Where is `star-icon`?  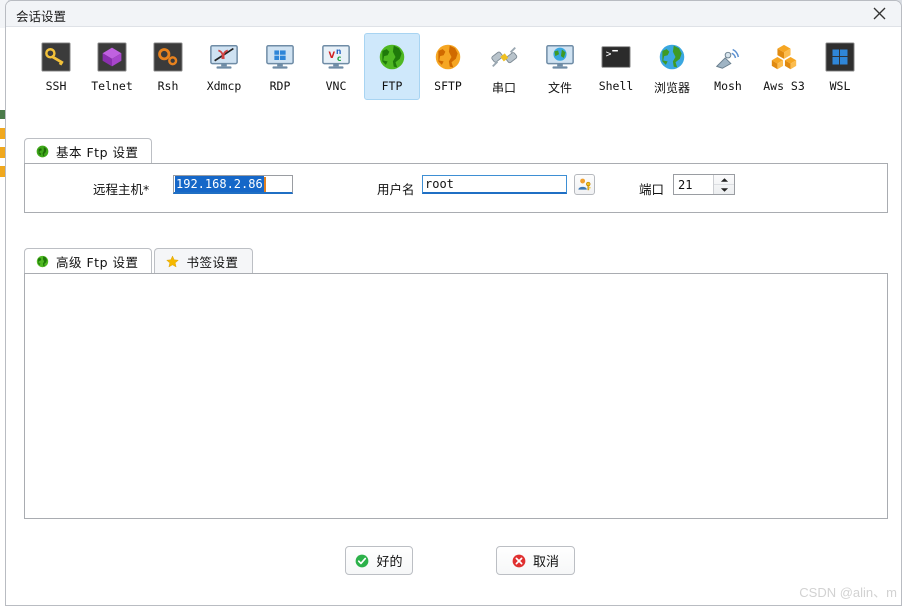
star-icon is located at coordinates (173, 261).